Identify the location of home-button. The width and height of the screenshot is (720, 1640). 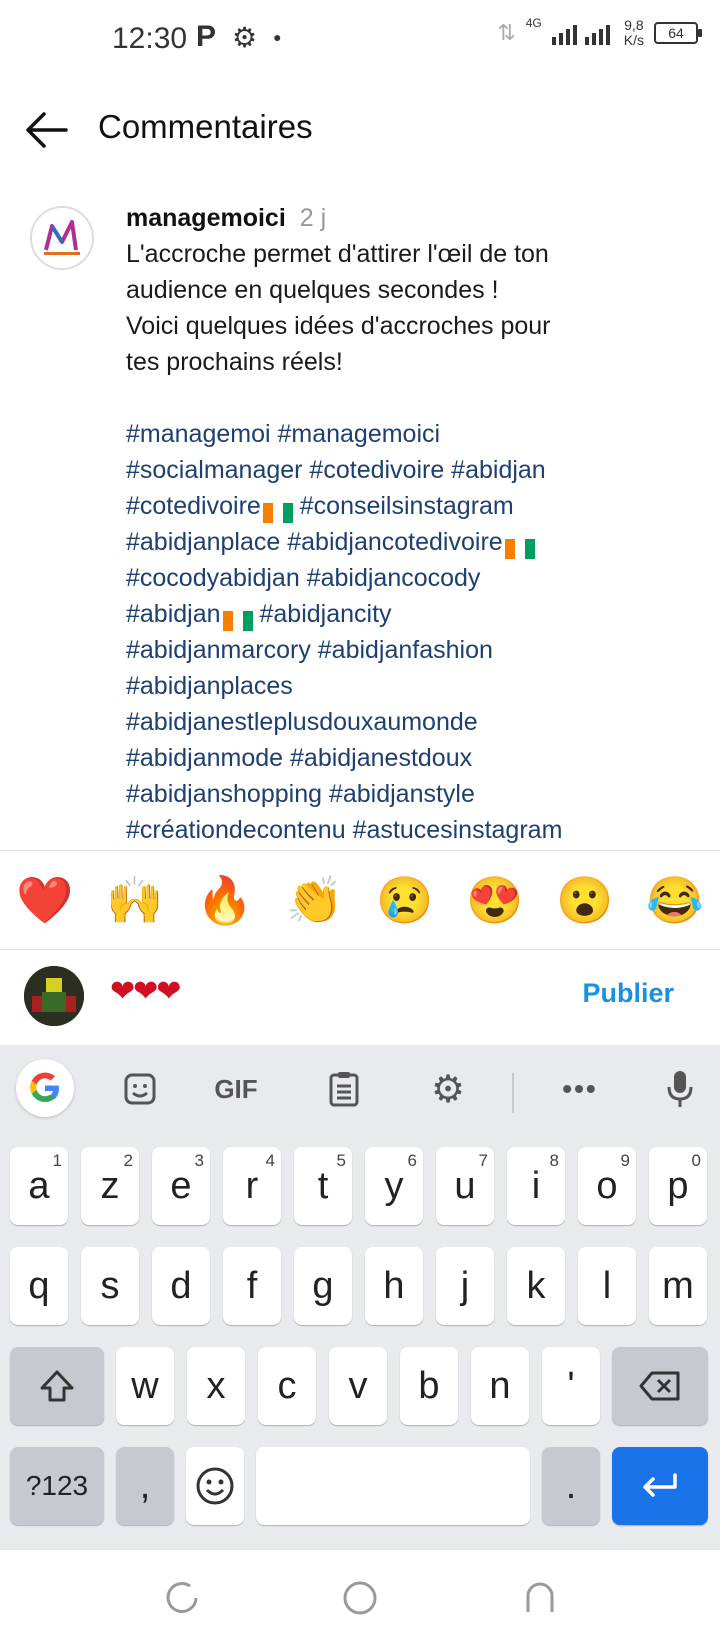
(360, 1598).